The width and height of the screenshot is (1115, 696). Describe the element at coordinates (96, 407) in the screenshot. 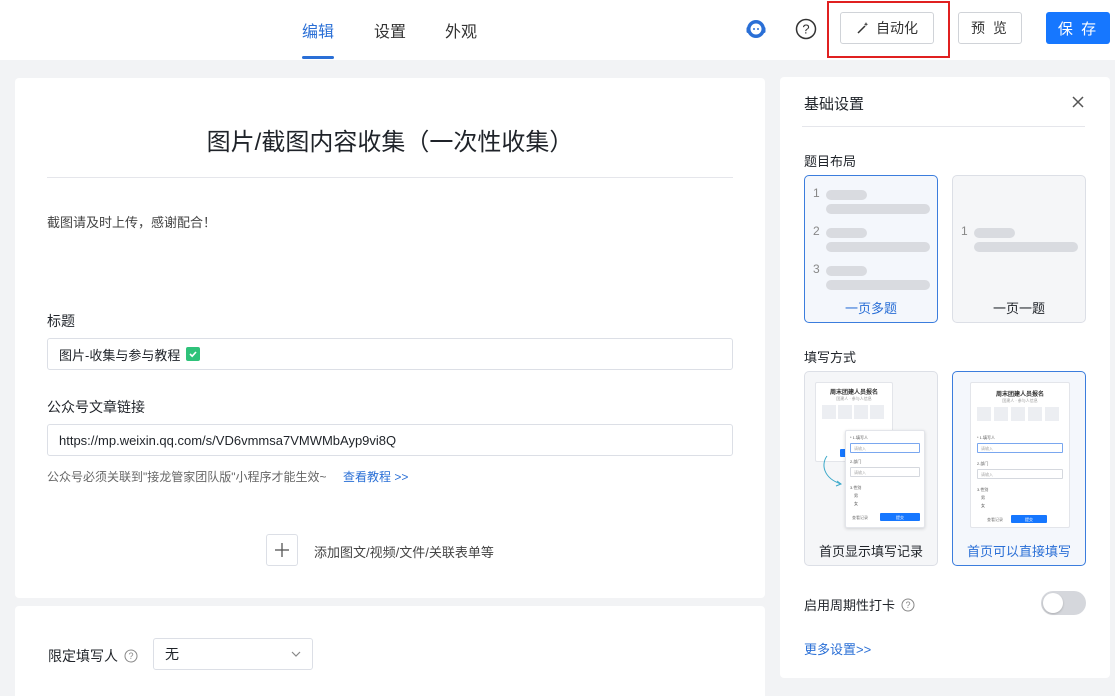

I see `article-link-label: 公众号文章链接` at that location.